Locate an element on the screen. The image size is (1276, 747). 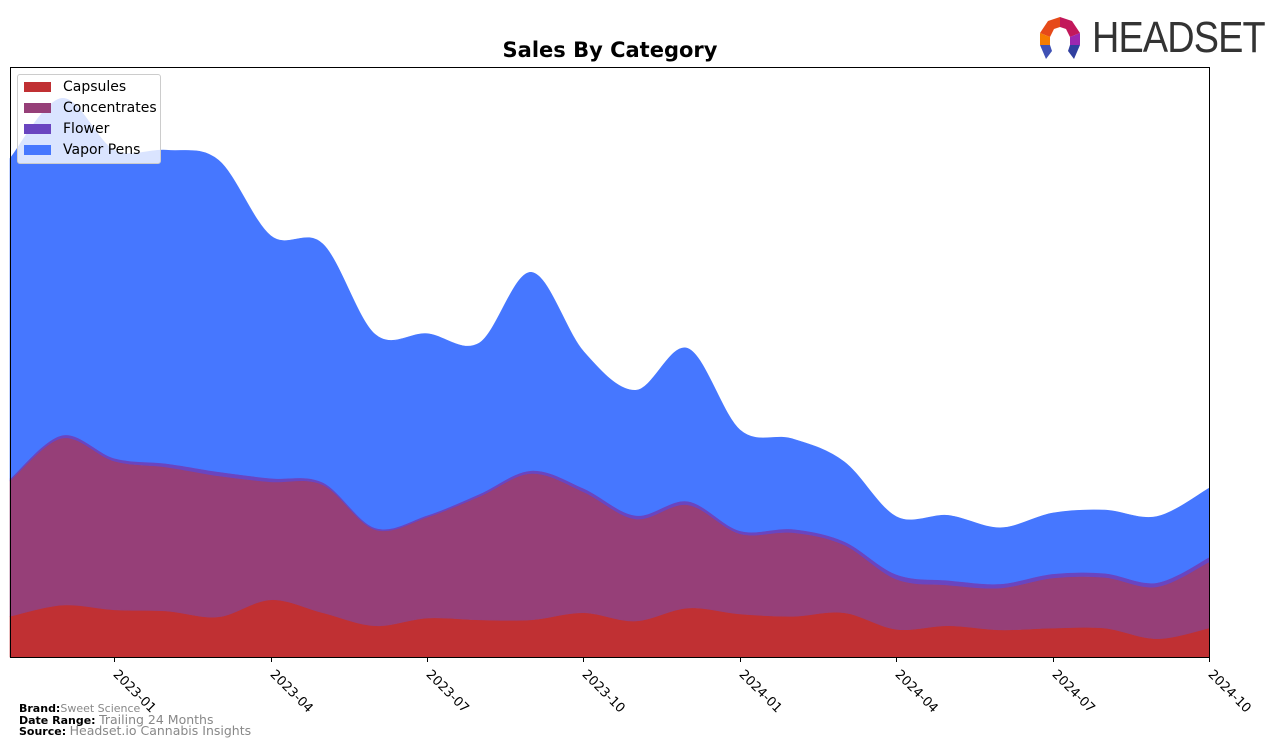
legend-label: Capsules is located at coordinates (95, 87).